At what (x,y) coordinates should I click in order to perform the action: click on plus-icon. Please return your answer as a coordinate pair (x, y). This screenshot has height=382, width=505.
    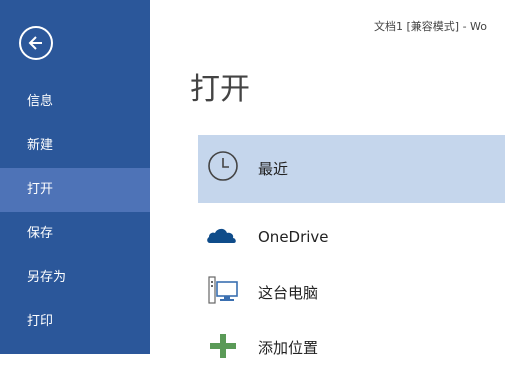
    Looking at the image, I should click on (223, 346).